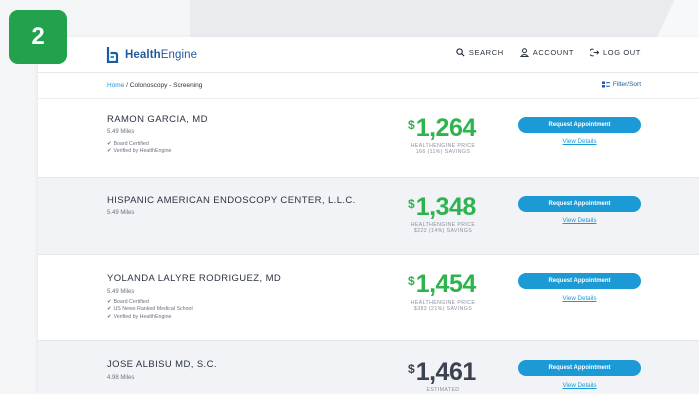 The height and width of the screenshot is (394, 699). What do you see at coordinates (38, 37) in the screenshot?
I see `step-number-badge: 2` at bounding box center [38, 37].